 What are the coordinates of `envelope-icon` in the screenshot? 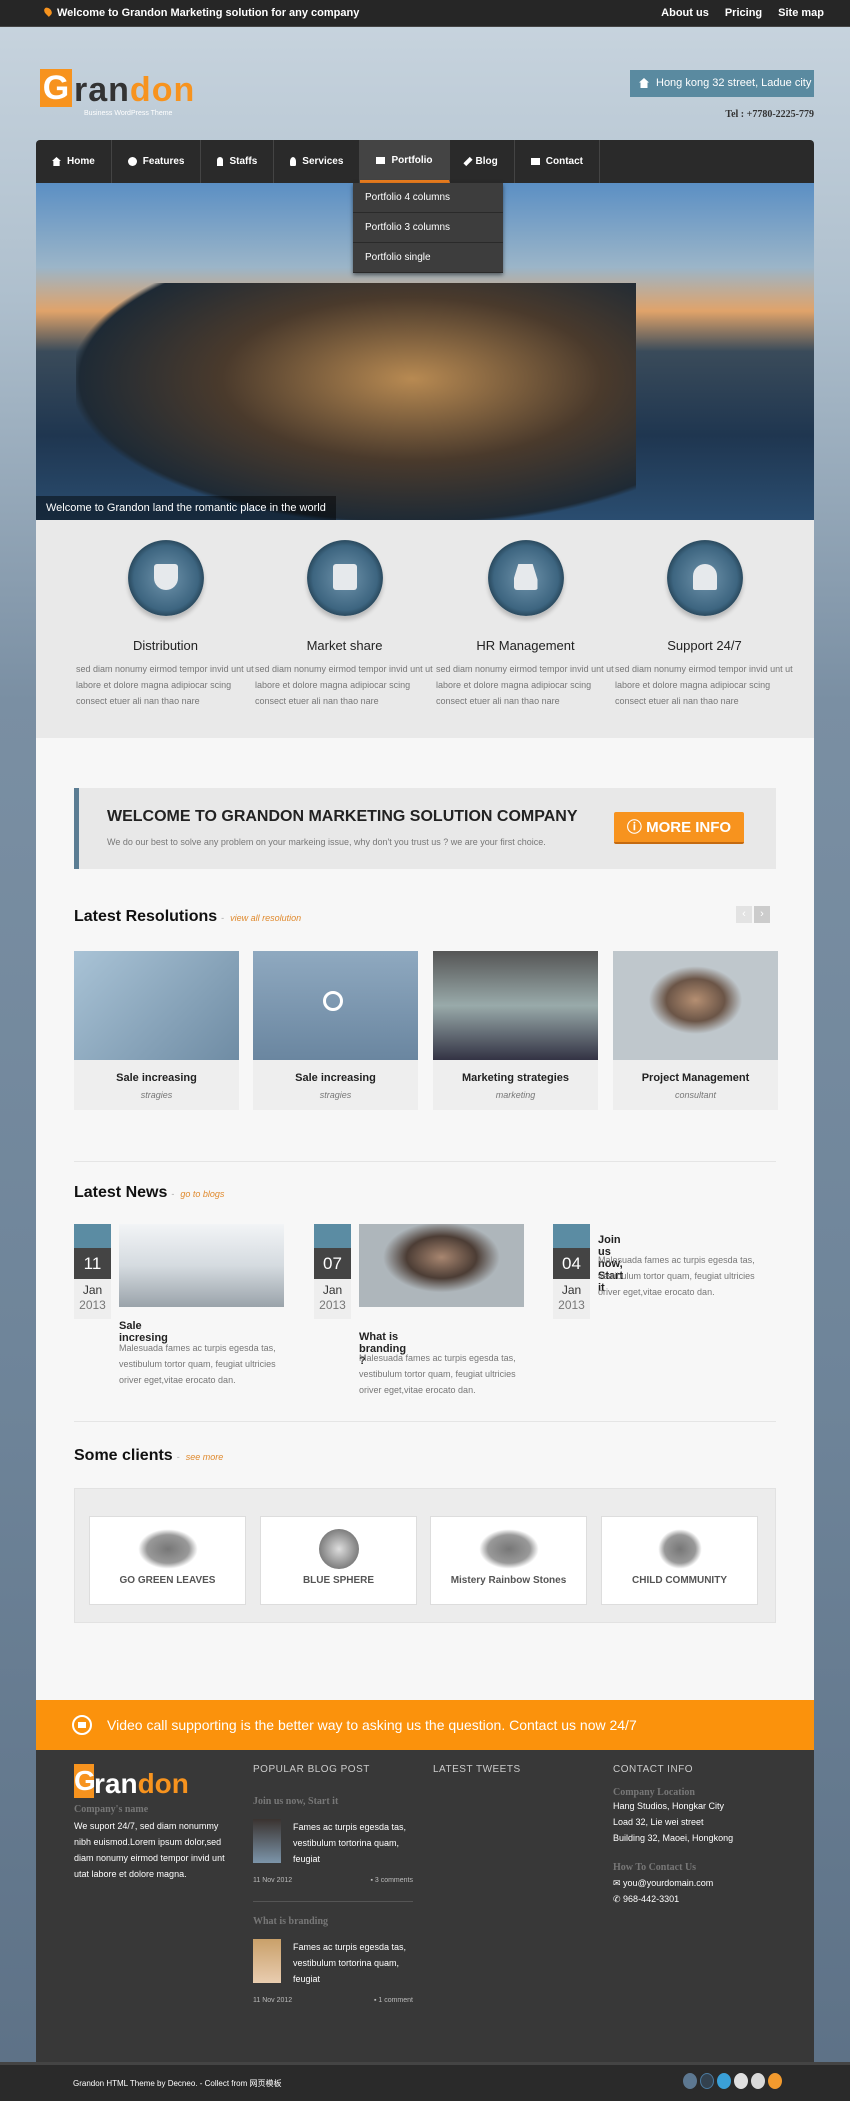 It's located at (535, 161).